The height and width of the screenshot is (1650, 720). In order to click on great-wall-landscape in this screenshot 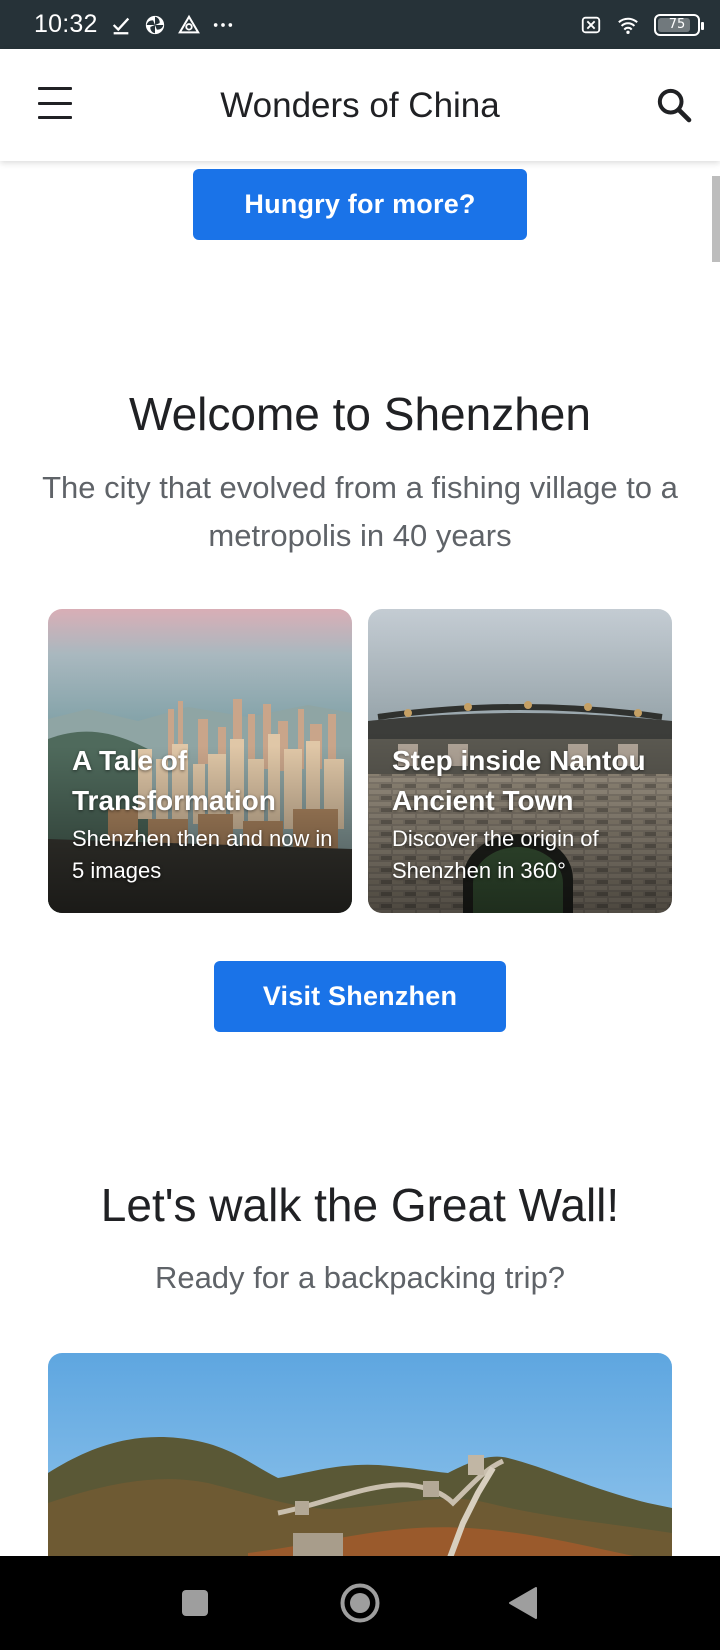, I will do `click(360, 1454)`.